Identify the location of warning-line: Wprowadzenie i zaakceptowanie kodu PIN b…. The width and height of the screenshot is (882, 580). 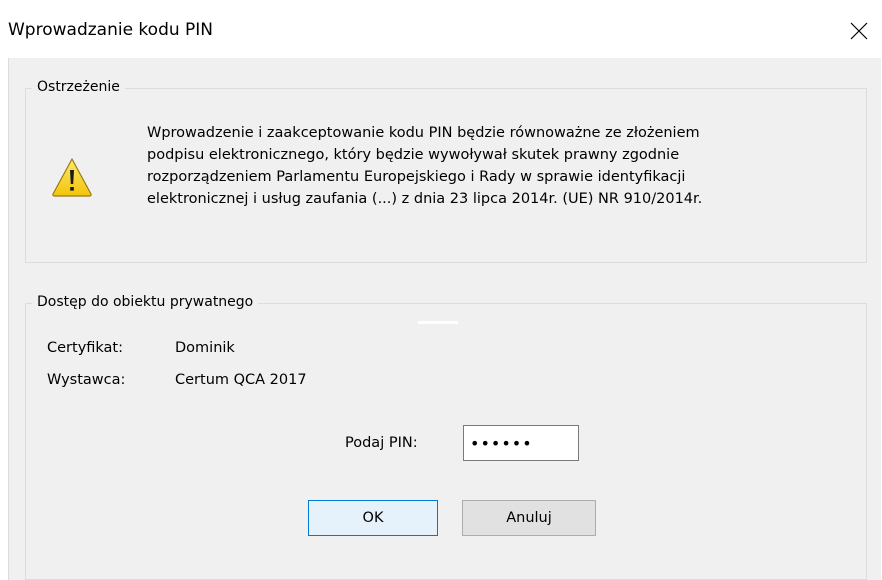
(423, 133).